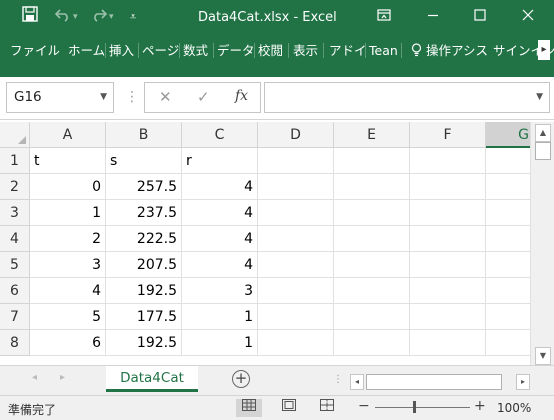 The height and width of the screenshot is (420, 554). I want to click on redo-dropdown-icon: ▾, so click(111, 17).